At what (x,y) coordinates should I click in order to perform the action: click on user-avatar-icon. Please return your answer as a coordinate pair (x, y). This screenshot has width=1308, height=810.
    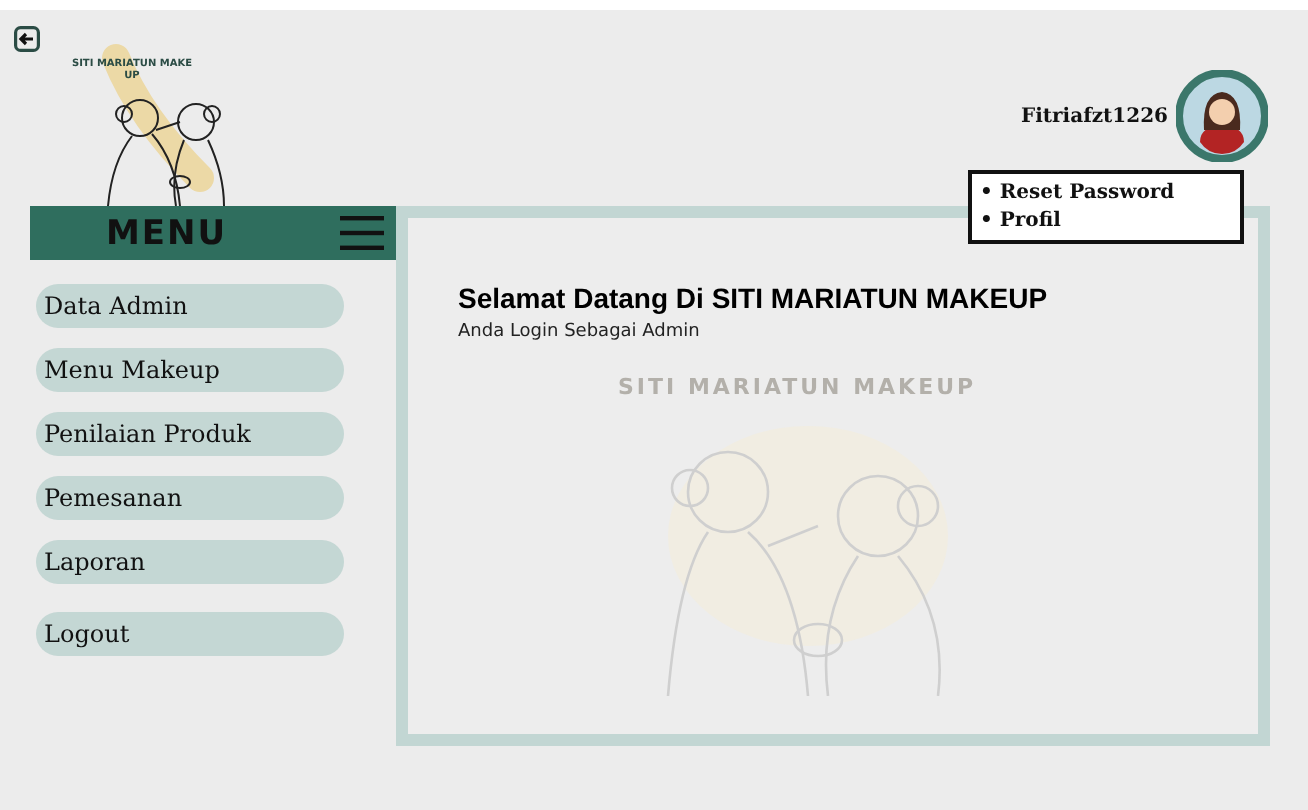
    Looking at the image, I should click on (1222, 116).